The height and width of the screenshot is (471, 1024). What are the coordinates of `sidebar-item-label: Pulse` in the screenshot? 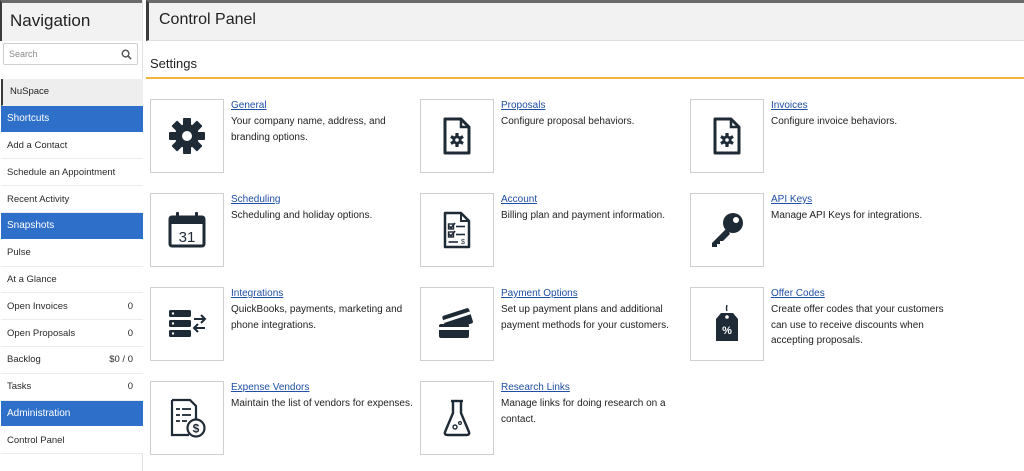 It's located at (19, 253).